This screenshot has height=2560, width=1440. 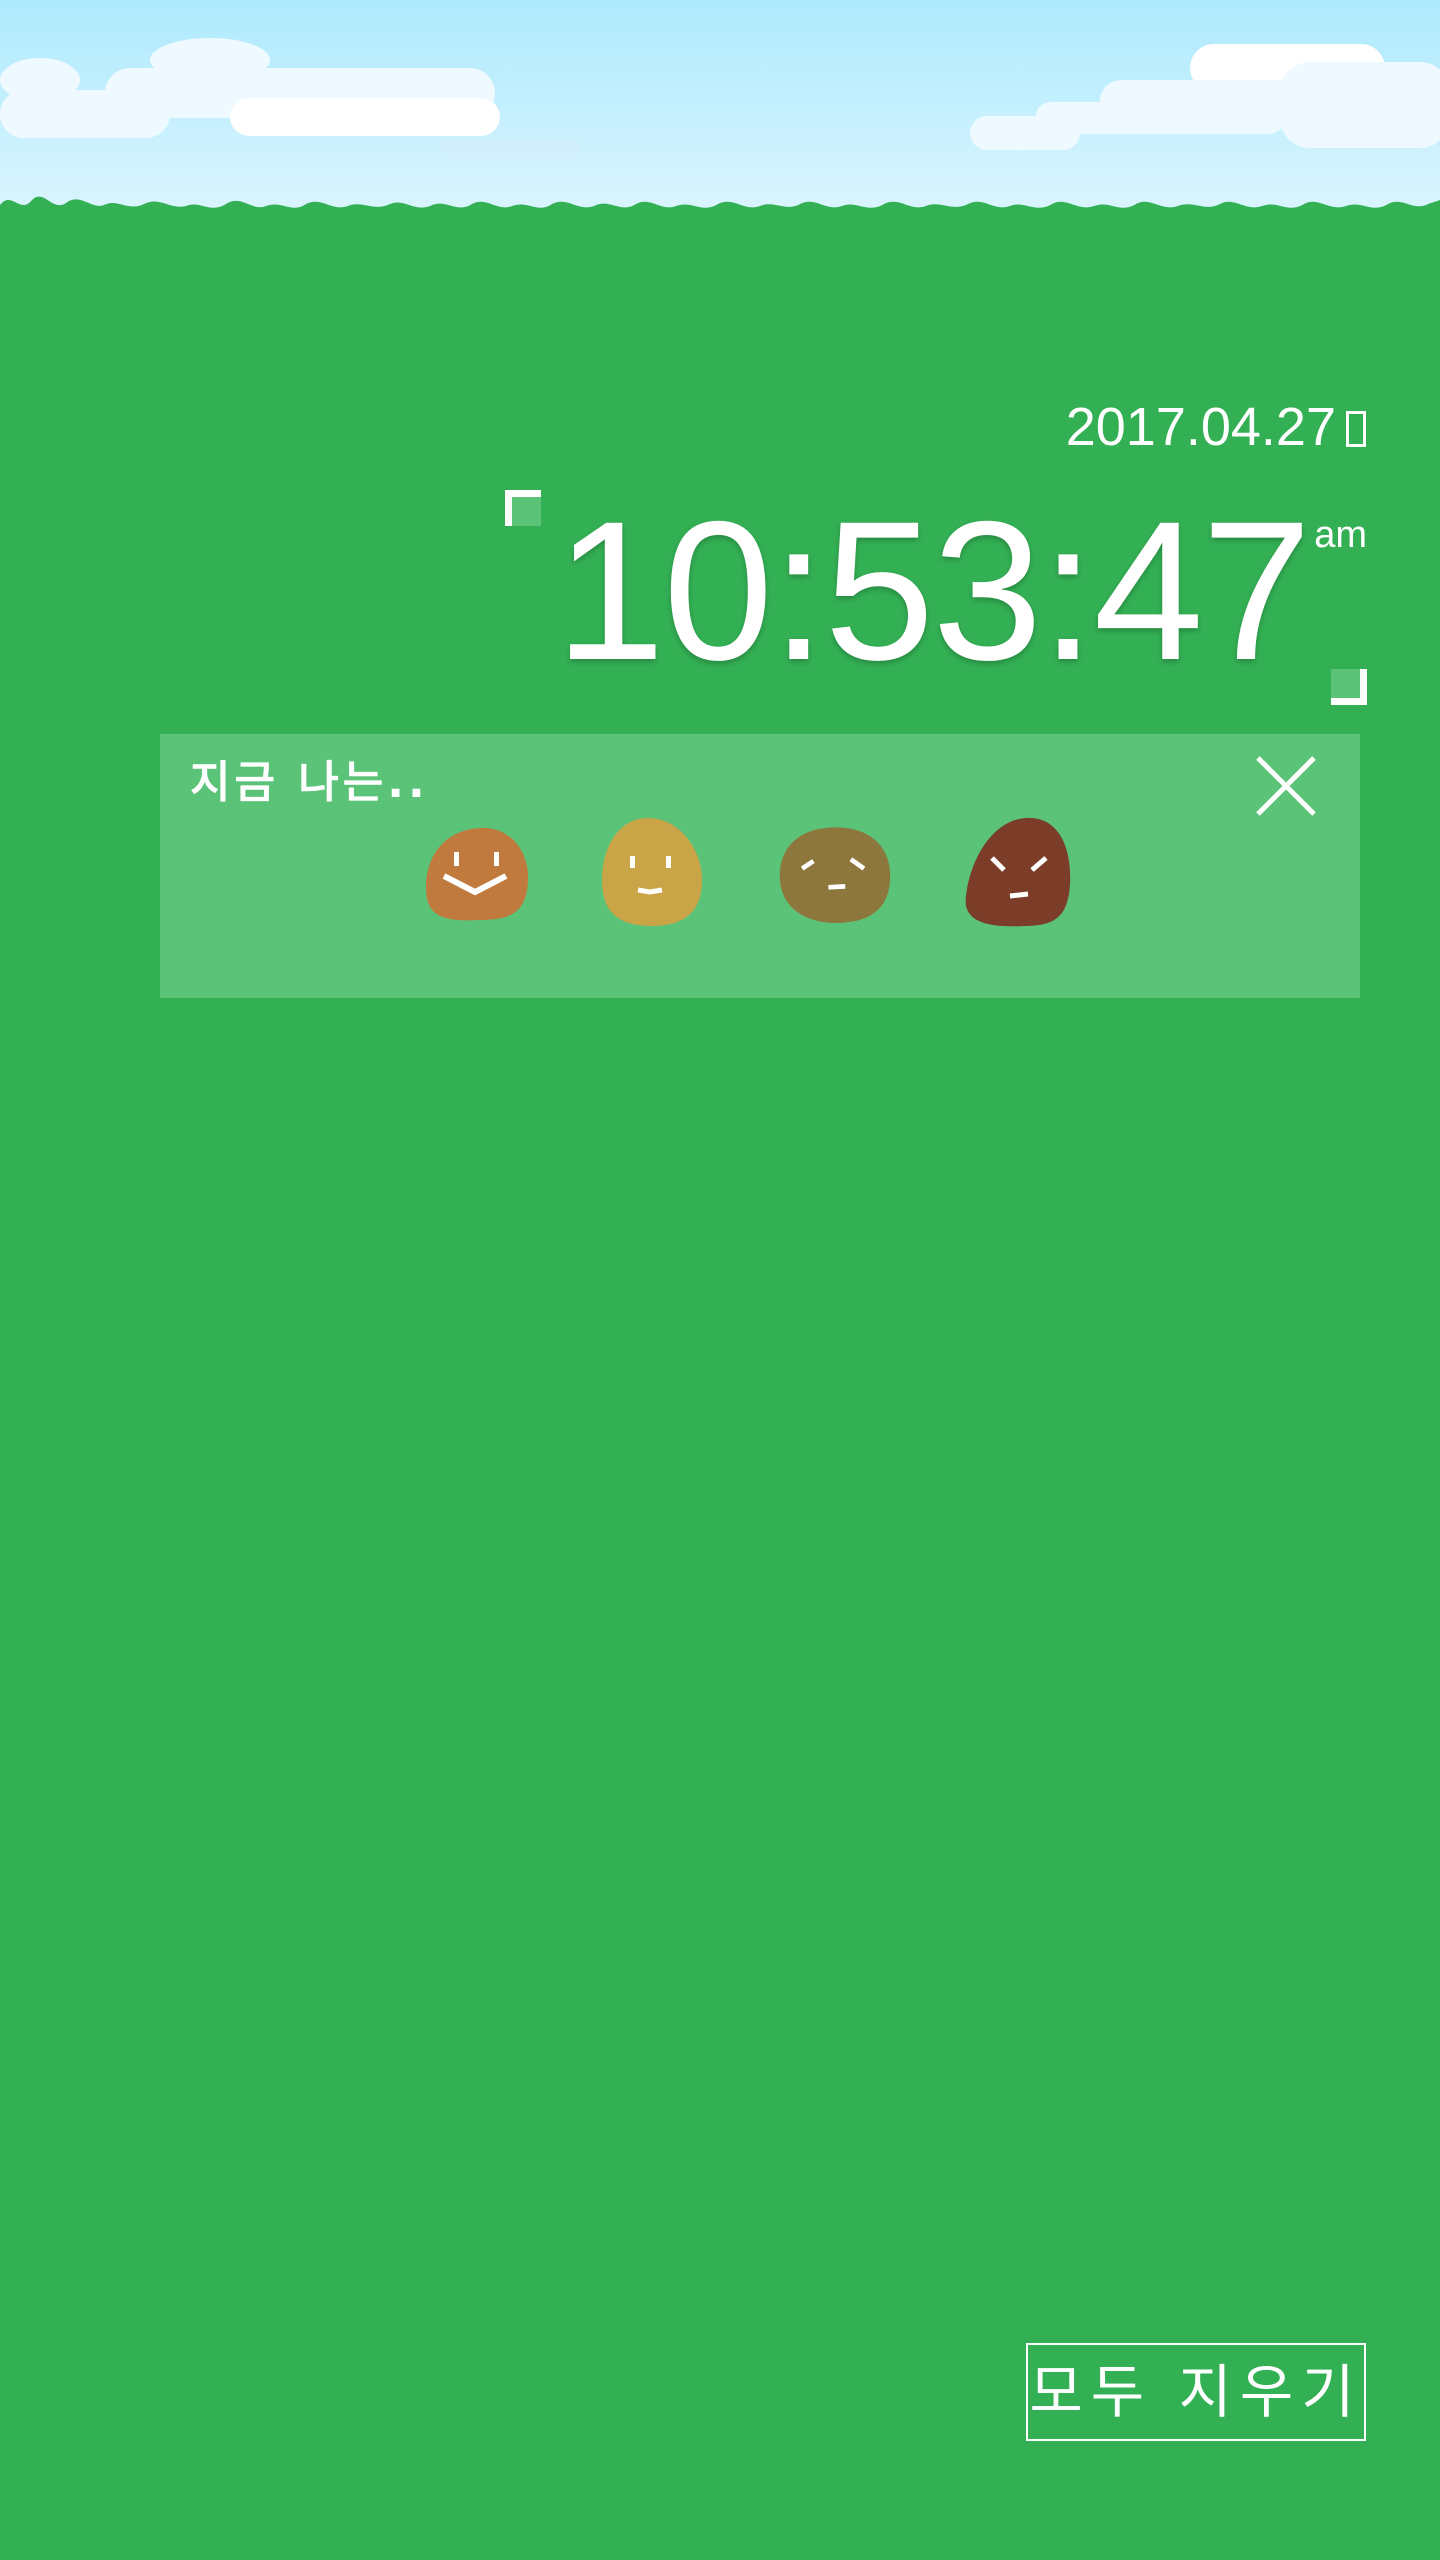 I want to click on clock: 10:53:47 am, so click(x=936, y=595).